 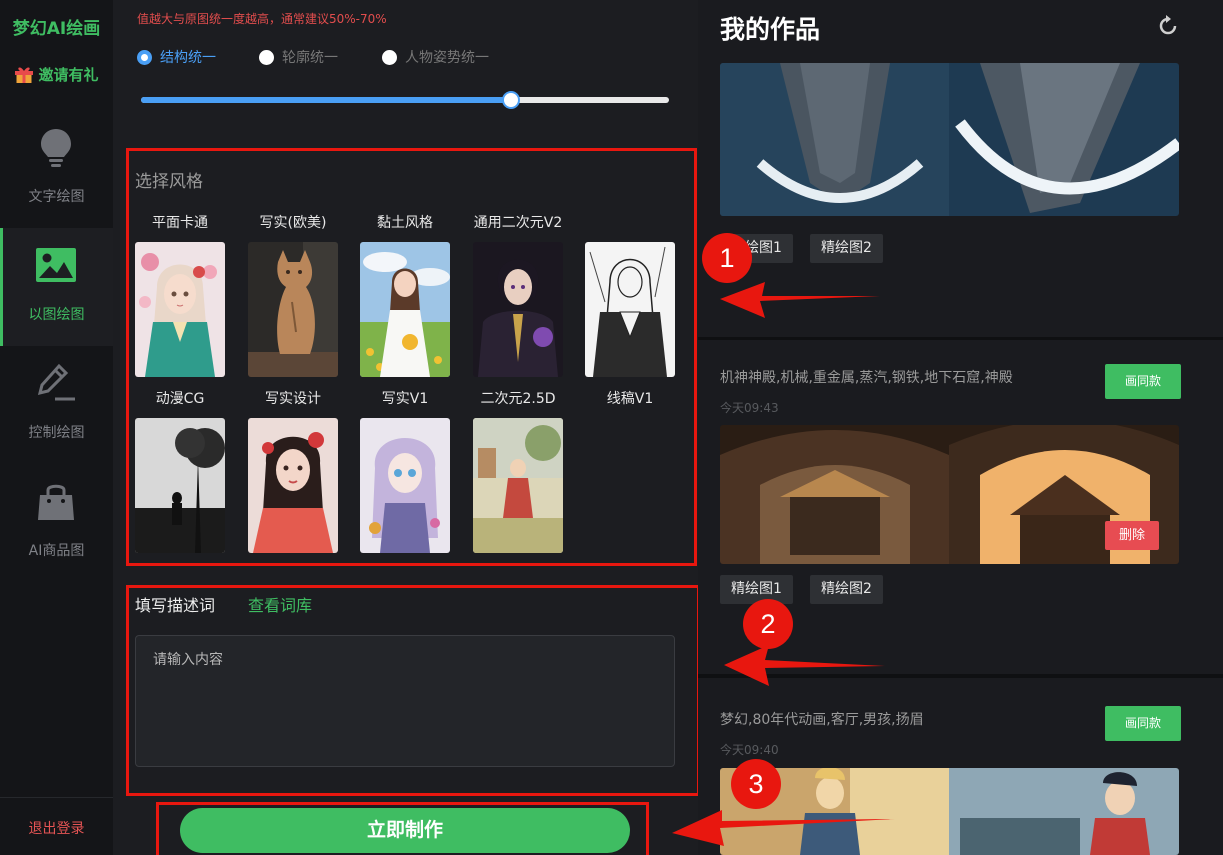 What do you see at coordinates (56, 826) in the screenshot?
I see `logout-button: 退出登录` at bounding box center [56, 826].